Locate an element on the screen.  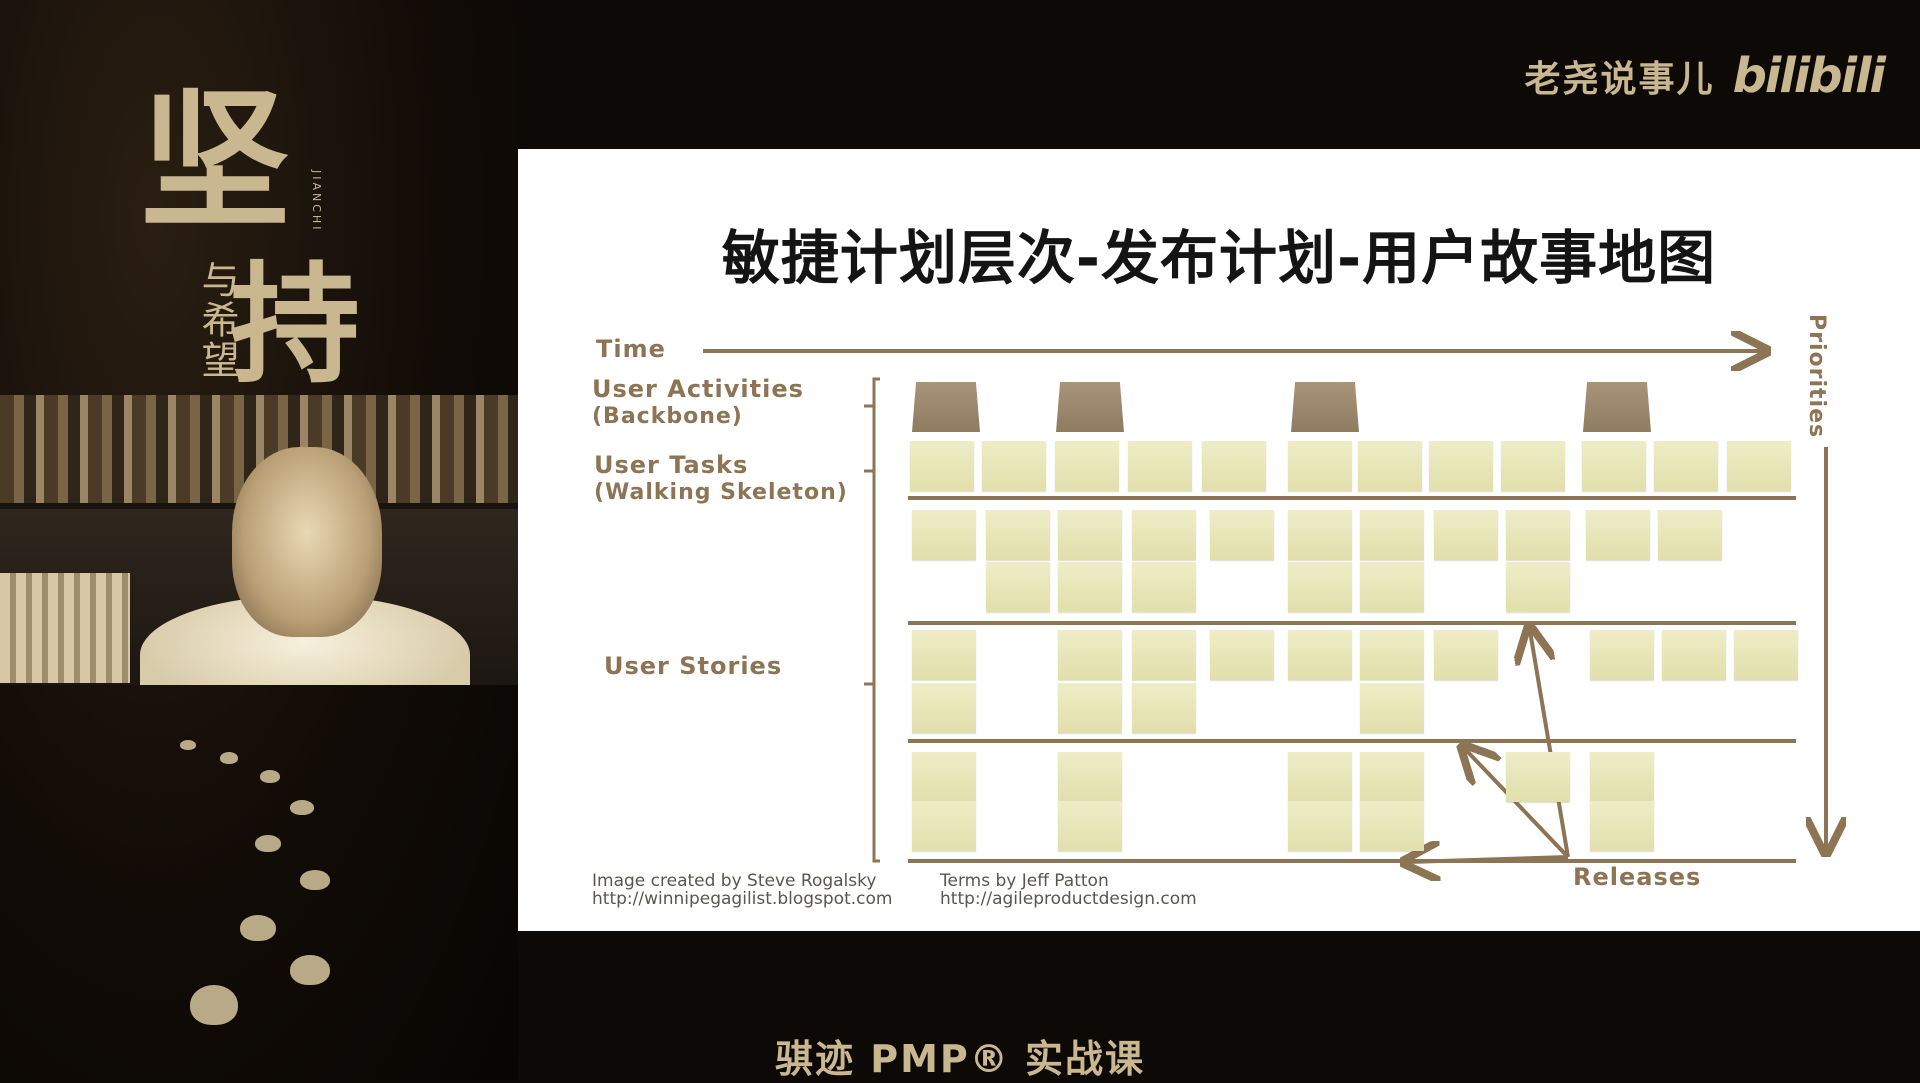
priorities-label: Priorities is located at coordinates (1816, 376).